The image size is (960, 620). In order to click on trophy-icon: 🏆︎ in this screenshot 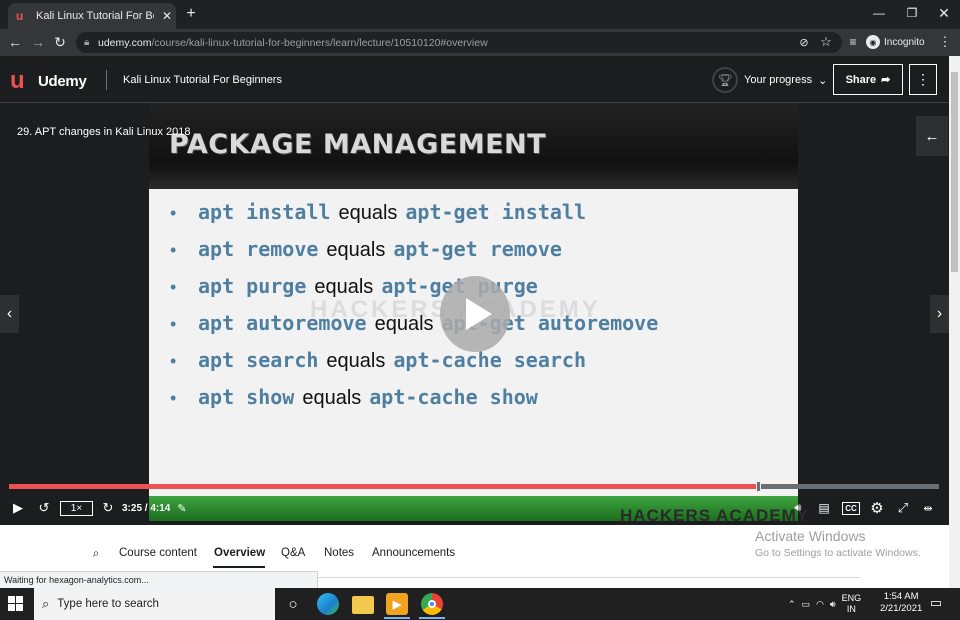, I will do `click(725, 80)`.